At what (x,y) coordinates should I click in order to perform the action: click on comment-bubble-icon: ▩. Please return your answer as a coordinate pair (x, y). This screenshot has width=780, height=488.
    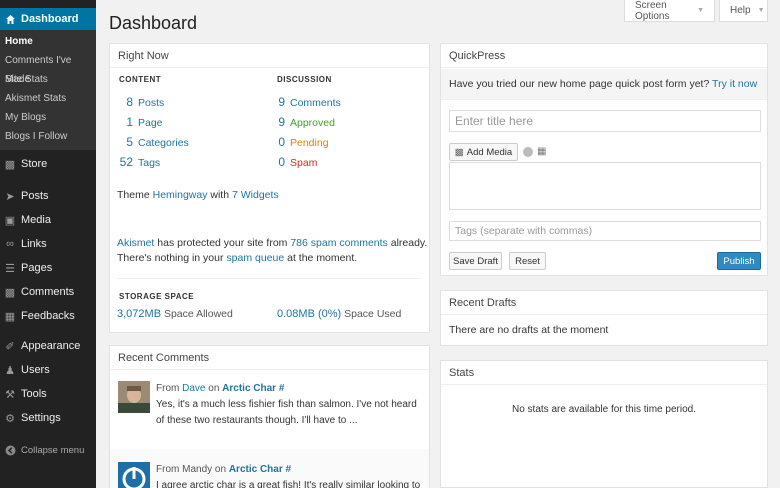
    Looking at the image, I should click on (10, 292).